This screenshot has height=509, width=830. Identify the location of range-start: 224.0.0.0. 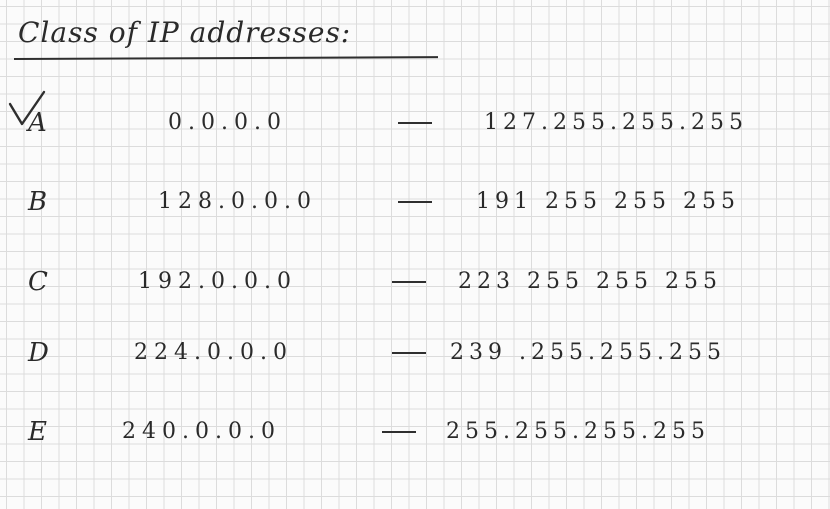
(213, 352).